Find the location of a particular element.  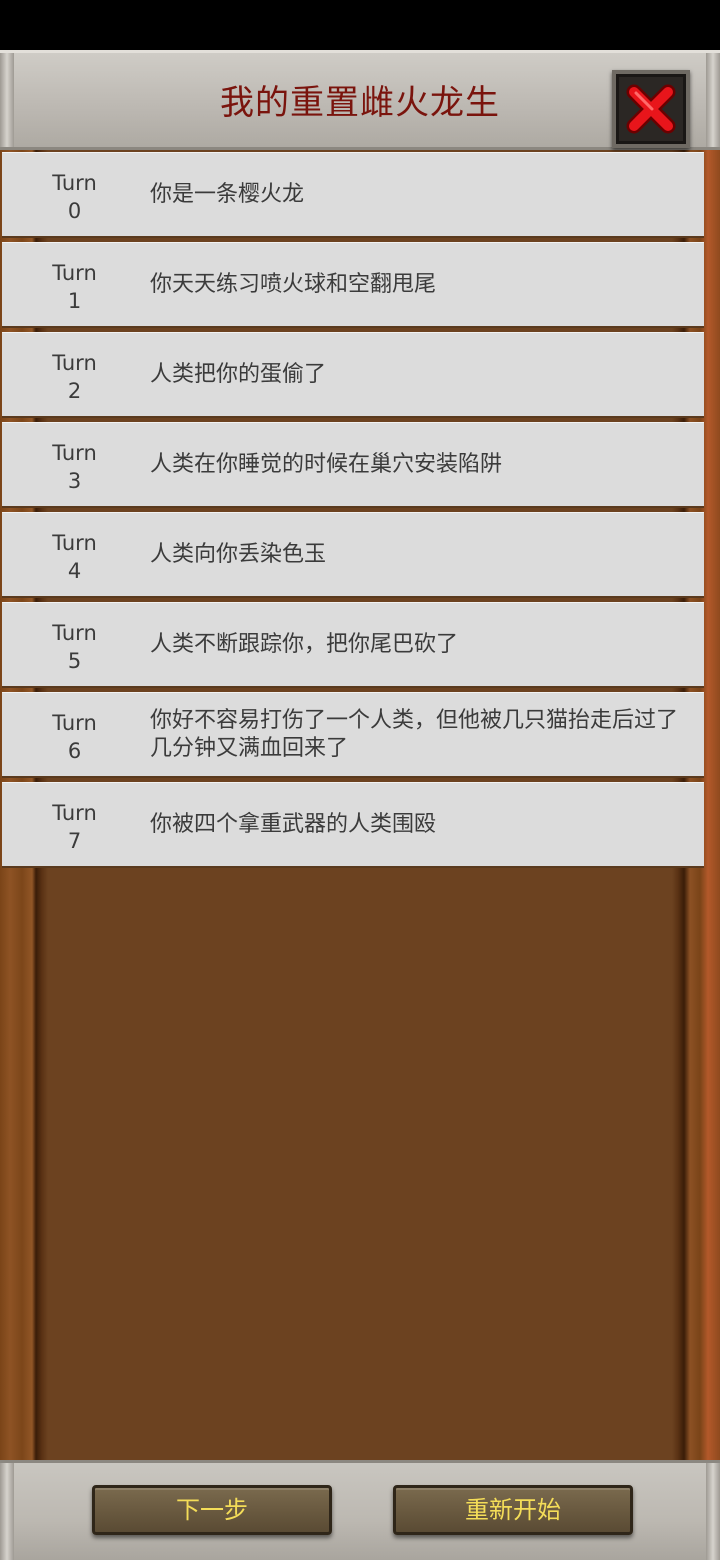

turn-row-4: Turn 4 人类向你丢染色玉 is located at coordinates (353, 555).